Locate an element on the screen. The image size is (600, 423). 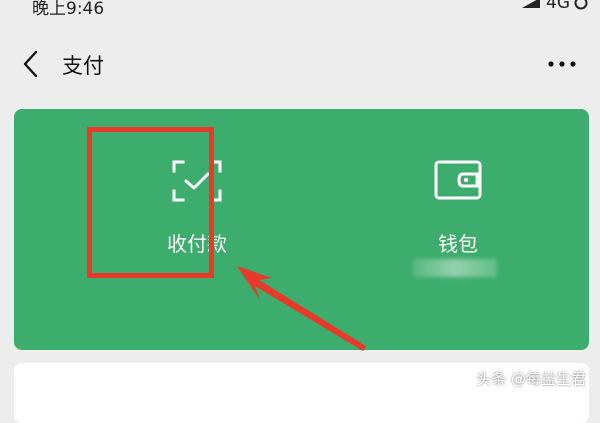
more-dots-icon is located at coordinates (562, 64).